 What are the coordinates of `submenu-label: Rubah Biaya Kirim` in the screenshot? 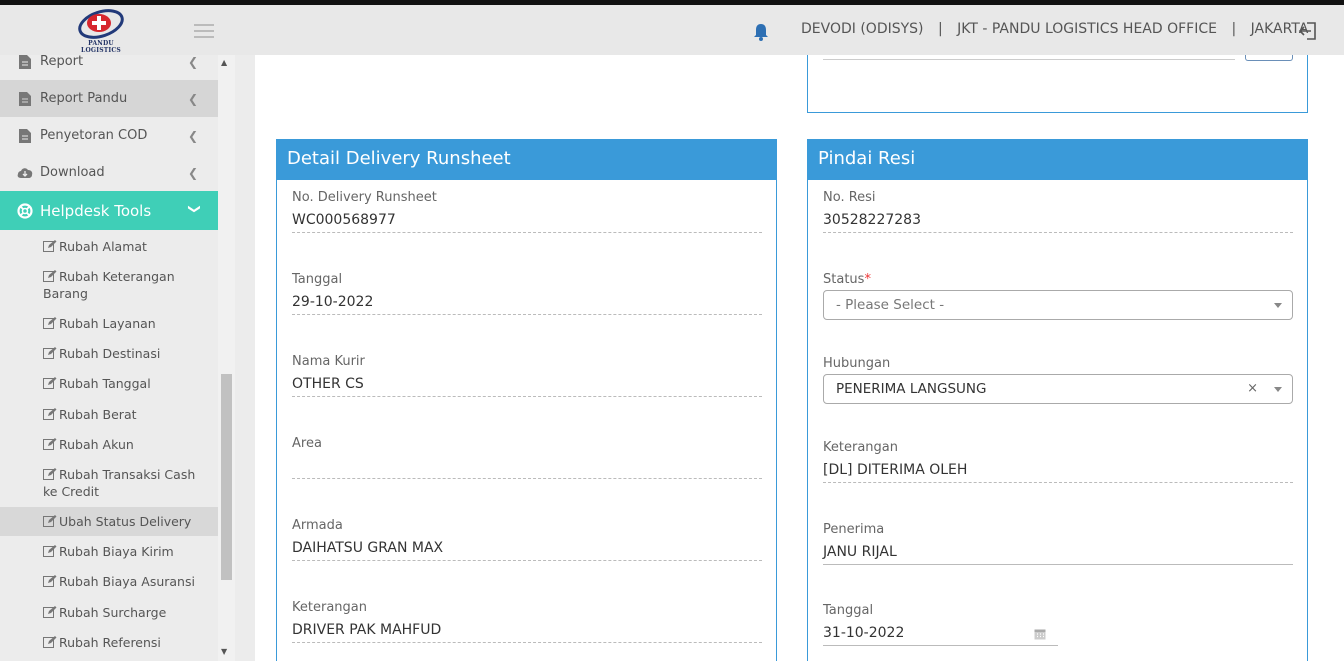 It's located at (116, 551).